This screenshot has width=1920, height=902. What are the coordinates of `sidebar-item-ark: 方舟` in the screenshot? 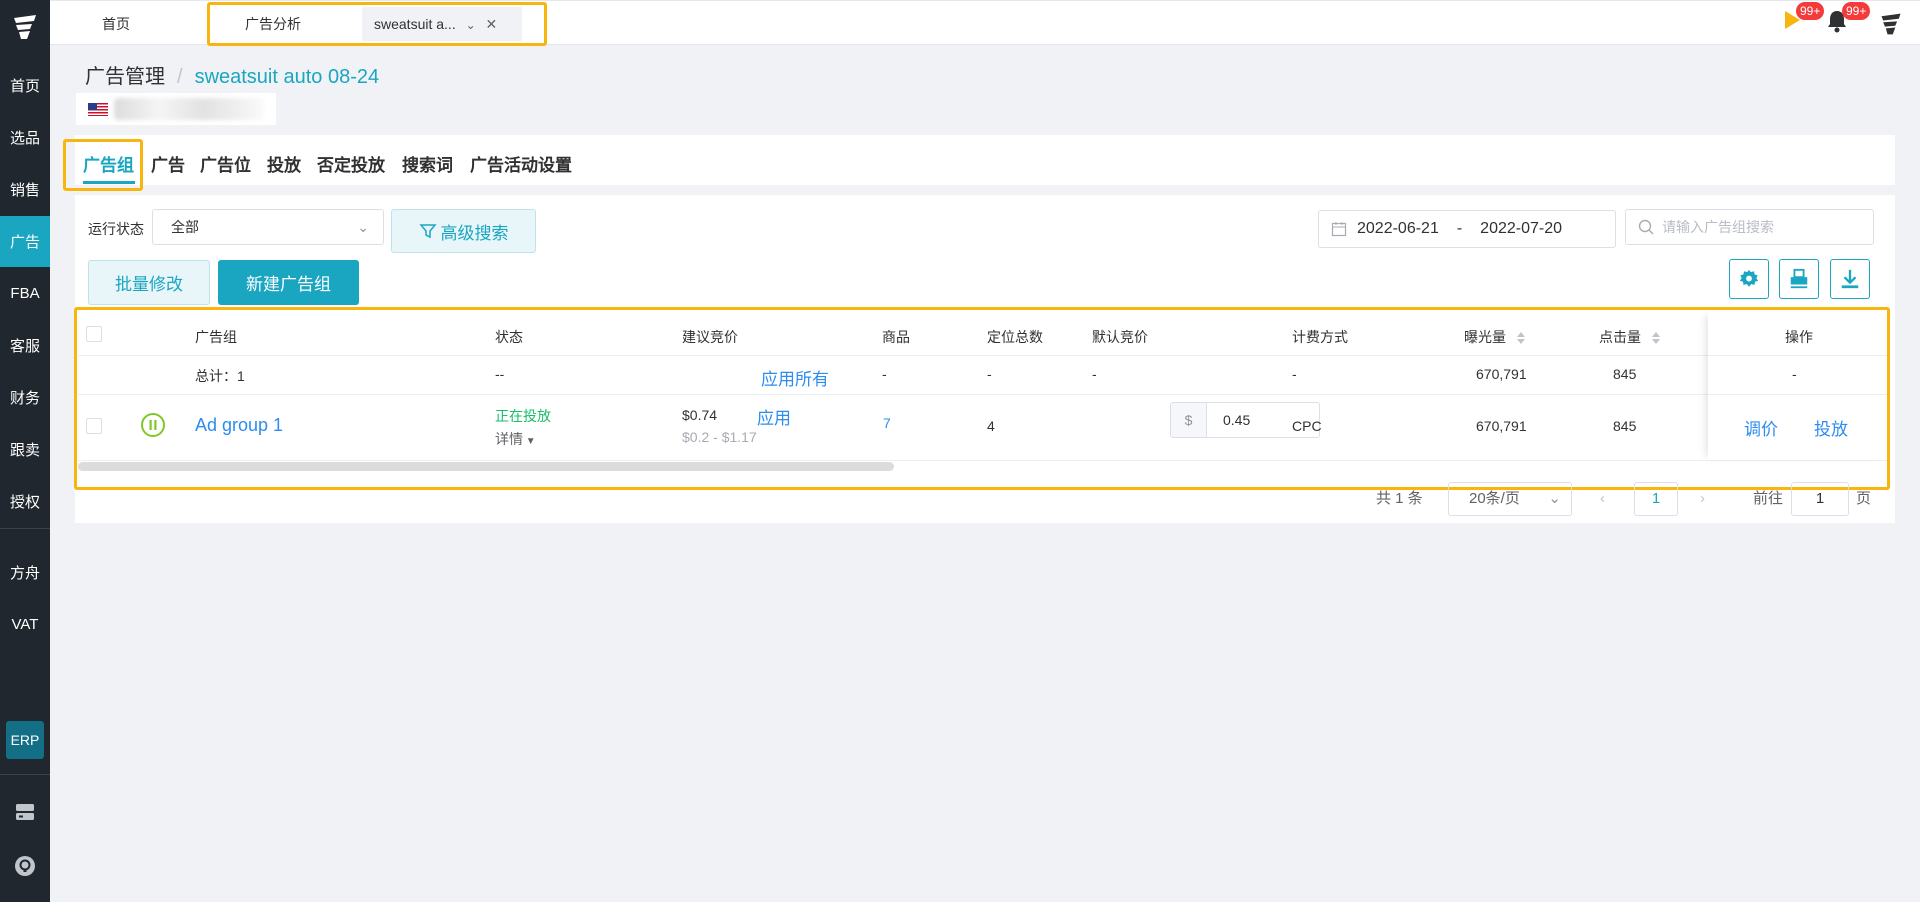 It's located at (25, 572).